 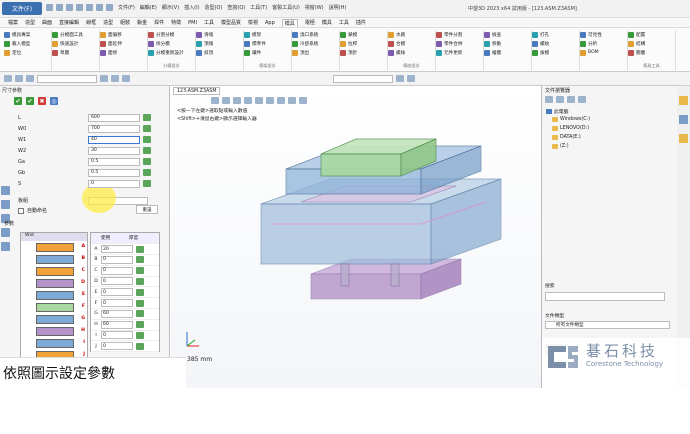 What do you see at coordinates (236, 7) in the screenshot?
I see `menu-item: 查詢(Q)` at bounding box center [236, 7].